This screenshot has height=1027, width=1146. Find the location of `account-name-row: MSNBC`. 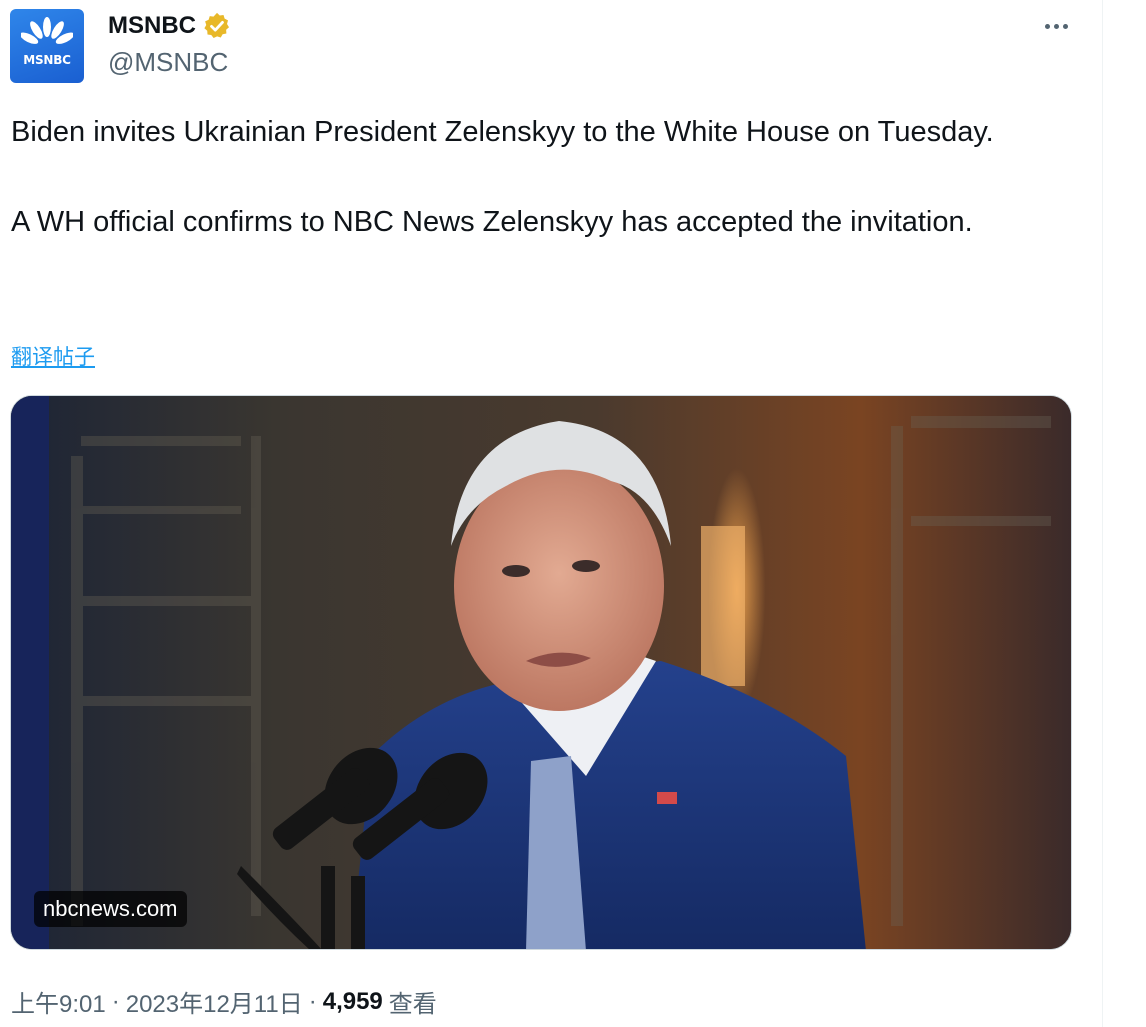

account-name-row: MSNBC is located at coordinates (170, 26).